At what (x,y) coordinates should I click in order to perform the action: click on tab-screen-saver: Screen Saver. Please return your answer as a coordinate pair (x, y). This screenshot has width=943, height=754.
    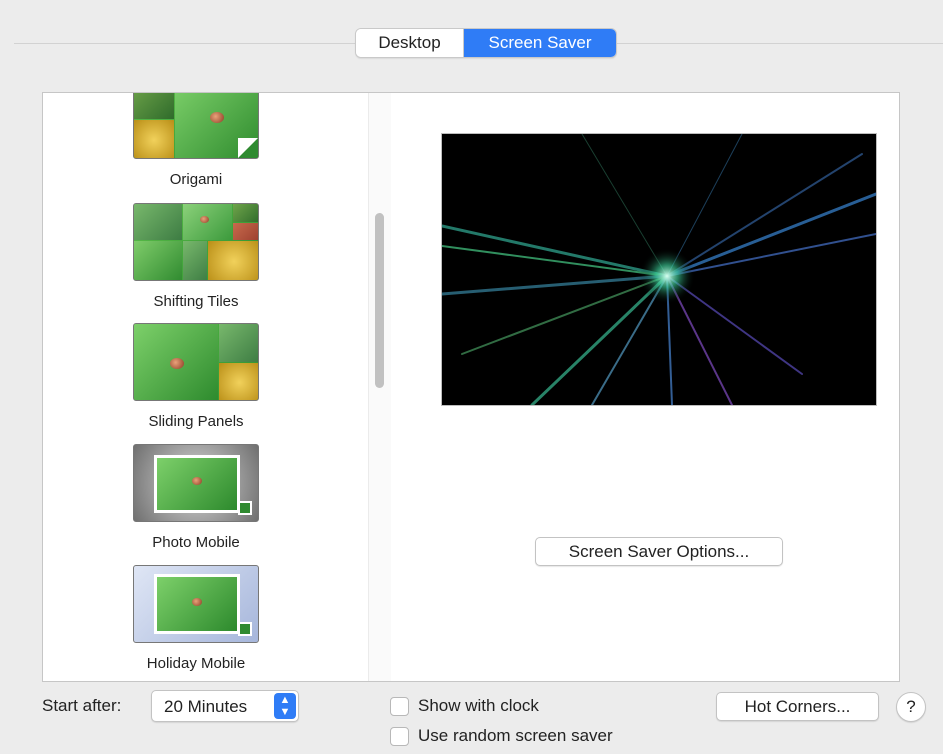
    Looking at the image, I should click on (540, 43).